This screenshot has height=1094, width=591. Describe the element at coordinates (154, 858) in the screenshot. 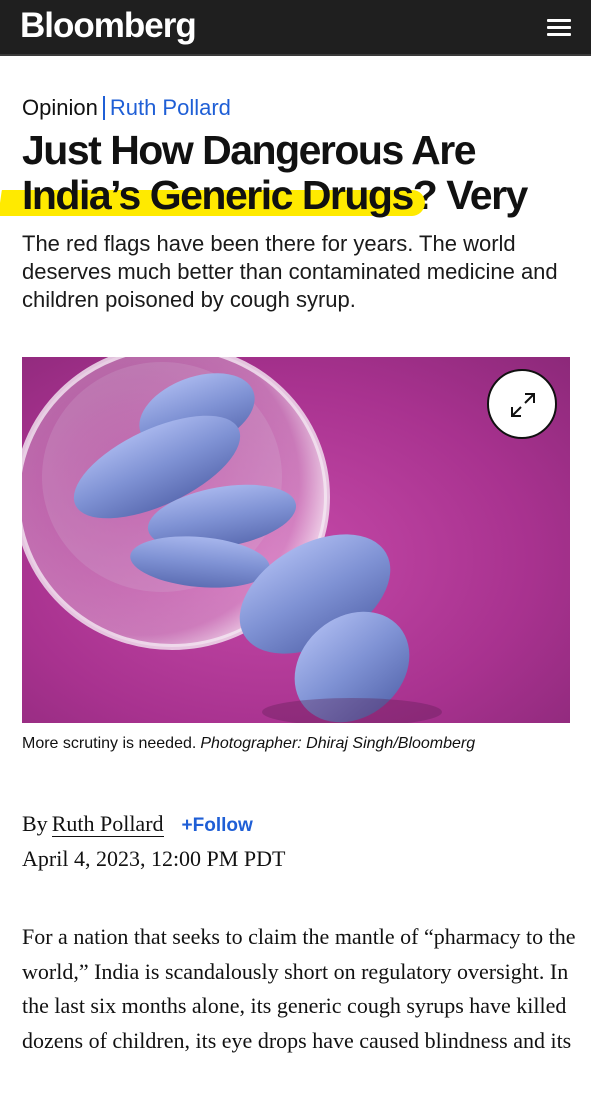

I see `publish-date: April 4, 2023, 12:00 PM PDT` at that location.